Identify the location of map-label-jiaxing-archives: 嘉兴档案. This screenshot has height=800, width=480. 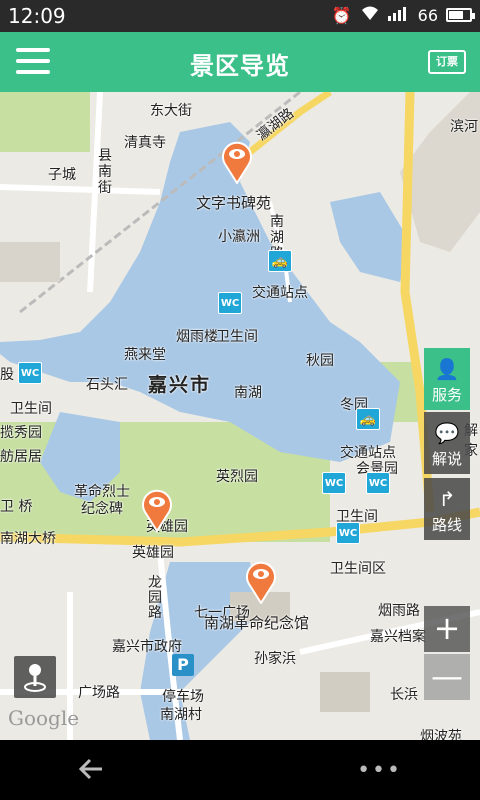
(398, 637).